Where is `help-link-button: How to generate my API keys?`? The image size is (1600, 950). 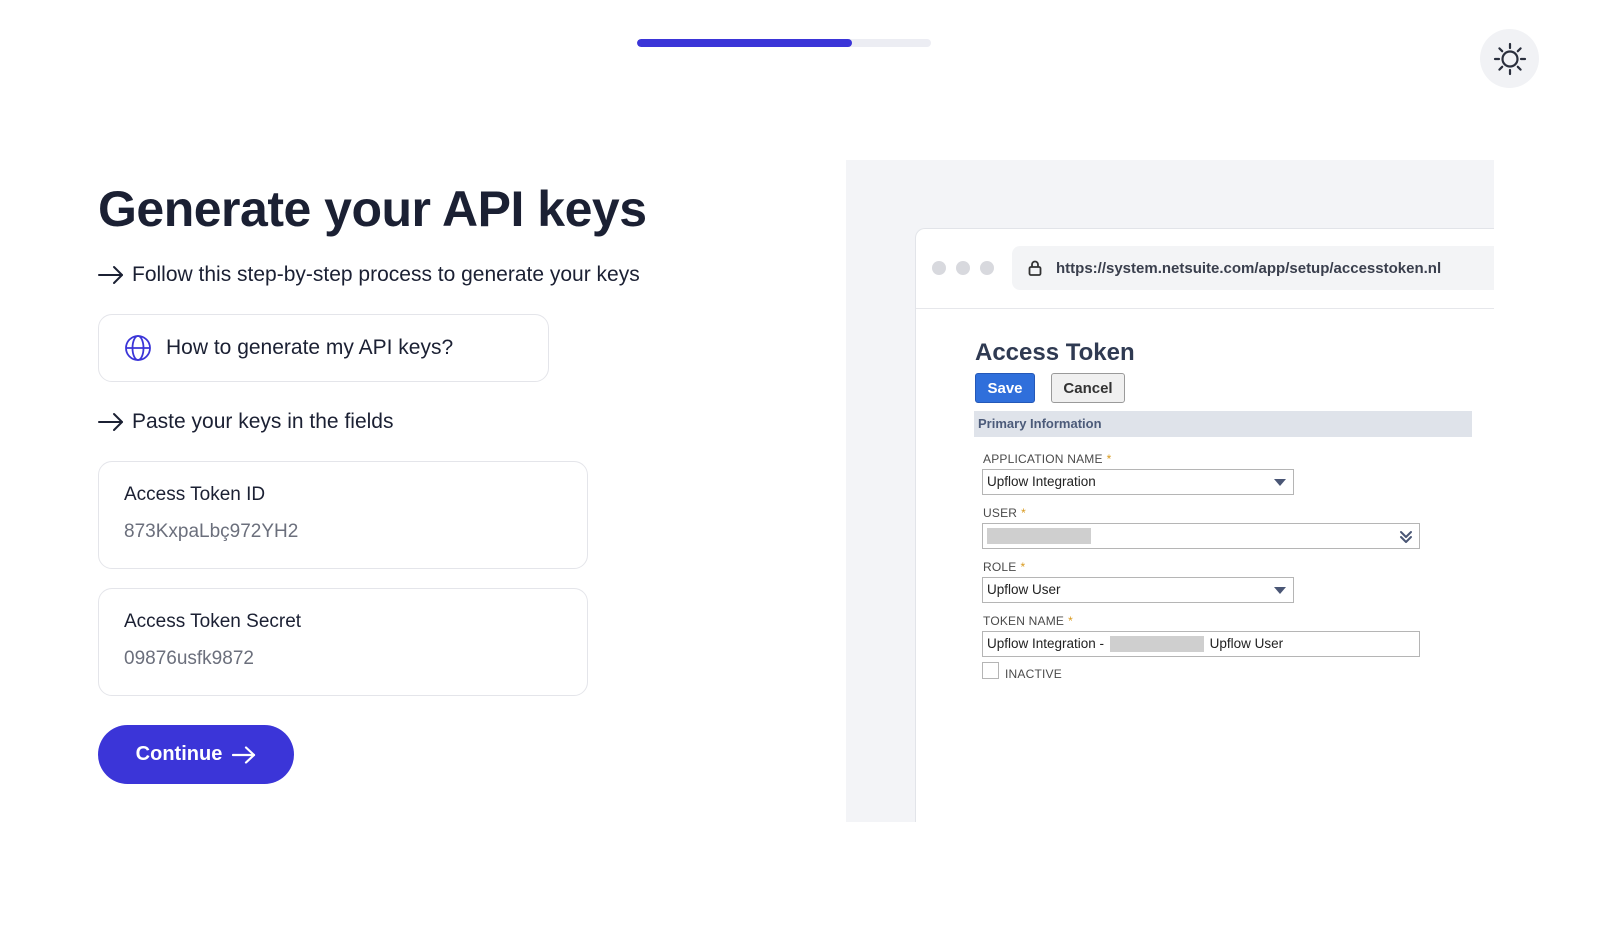
help-link-button: How to generate my API keys? is located at coordinates (323, 348).